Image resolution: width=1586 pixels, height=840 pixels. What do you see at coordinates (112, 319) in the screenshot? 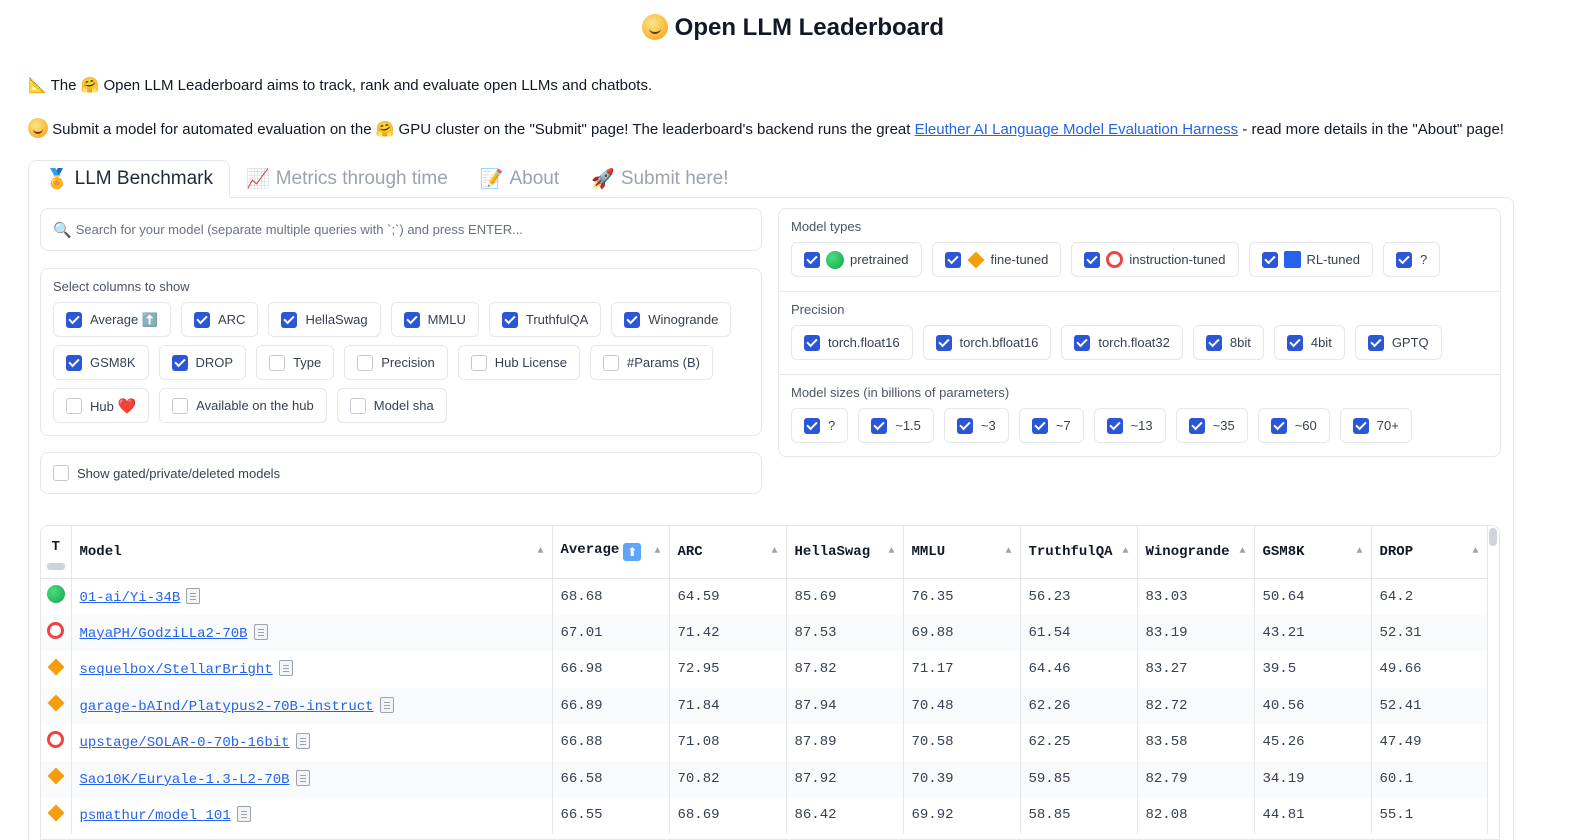
I see `column-chip-average: Average ⬆️` at bounding box center [112, 319].